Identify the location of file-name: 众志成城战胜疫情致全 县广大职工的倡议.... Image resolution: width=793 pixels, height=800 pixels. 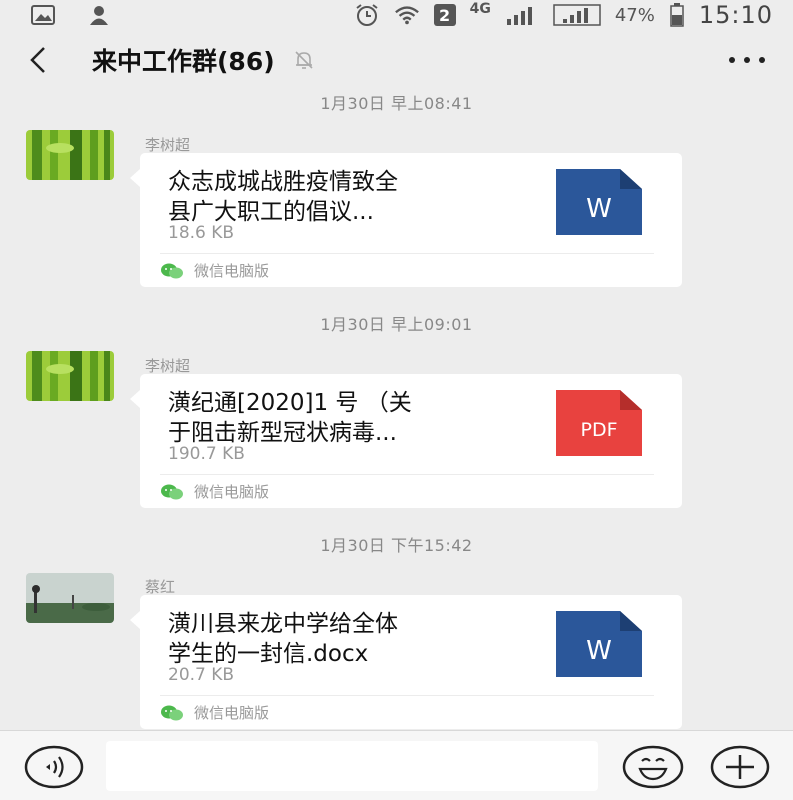
(283, 197).